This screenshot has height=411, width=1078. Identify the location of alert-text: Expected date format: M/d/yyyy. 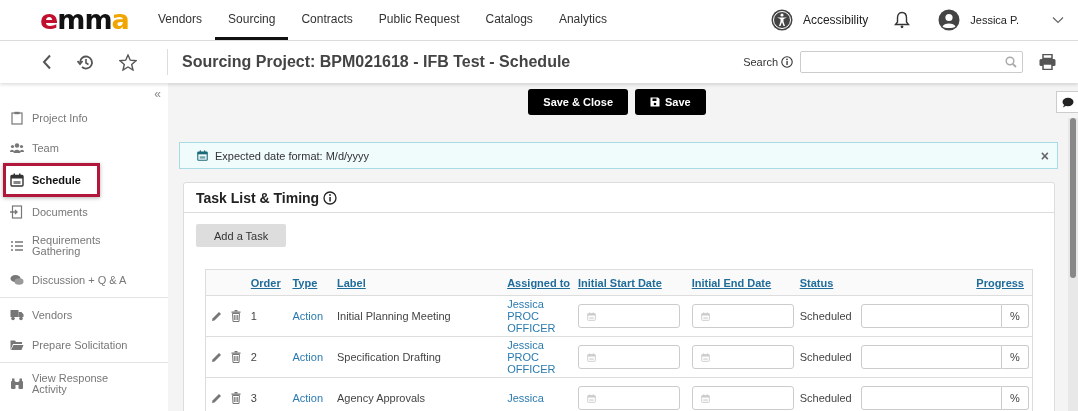
(292, 155).